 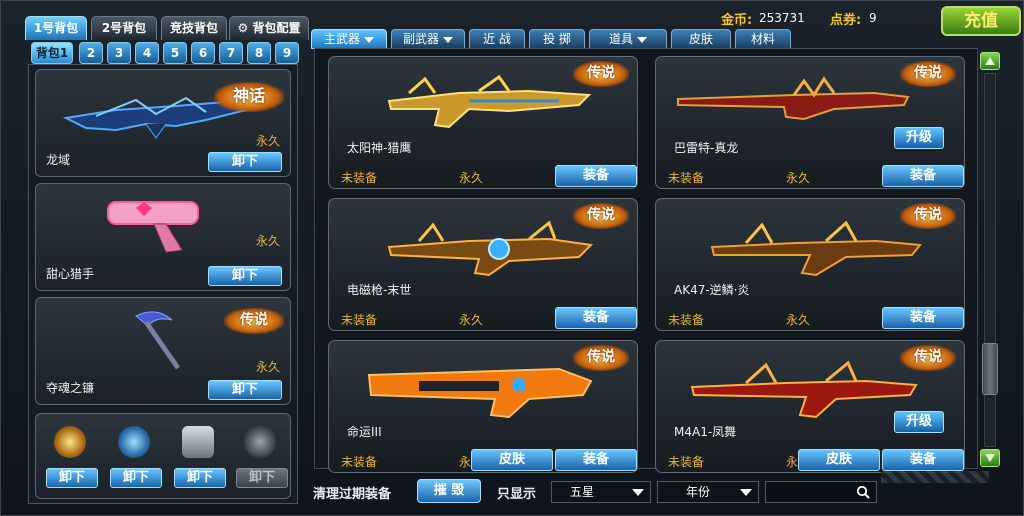 I want to click on weapon-image-fate-iii, so click(x=480, y=393).